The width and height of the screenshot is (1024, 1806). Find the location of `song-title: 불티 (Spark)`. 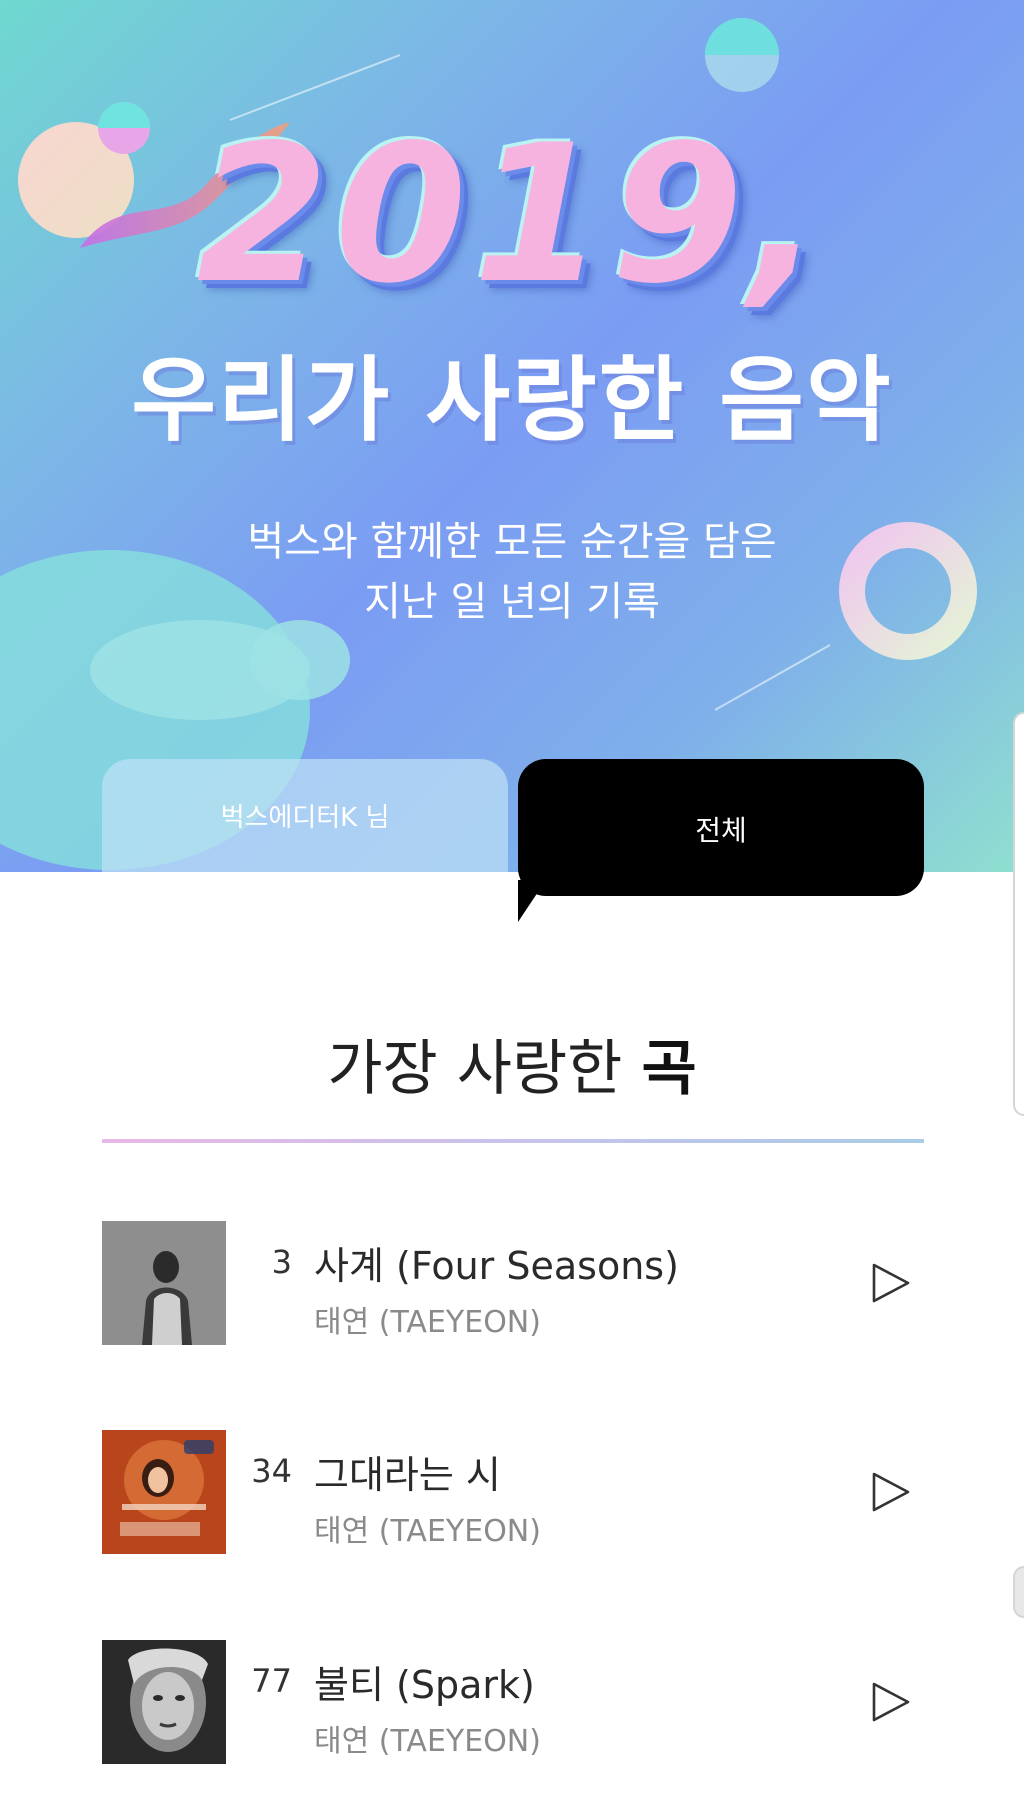

song-title: 불티 (Spark) is located at coordinates (424, 1685).